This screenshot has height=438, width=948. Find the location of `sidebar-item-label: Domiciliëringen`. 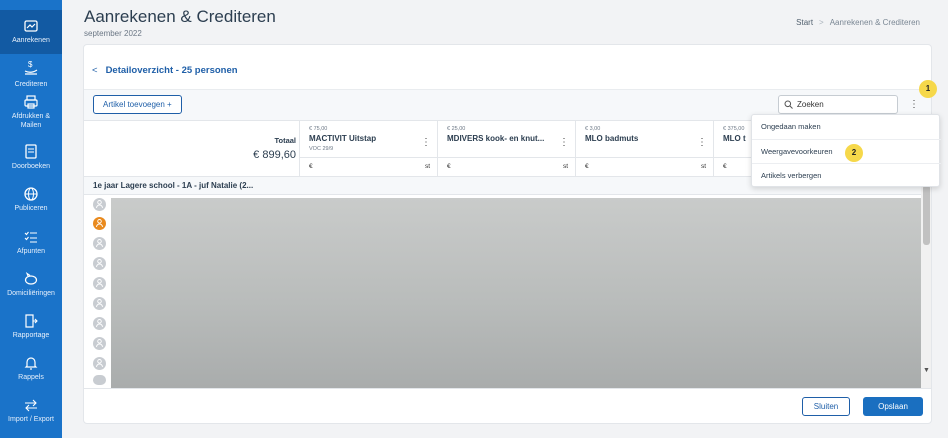

sidebar-item-label: Domiciliëringen is located at coordinates (31, 293).